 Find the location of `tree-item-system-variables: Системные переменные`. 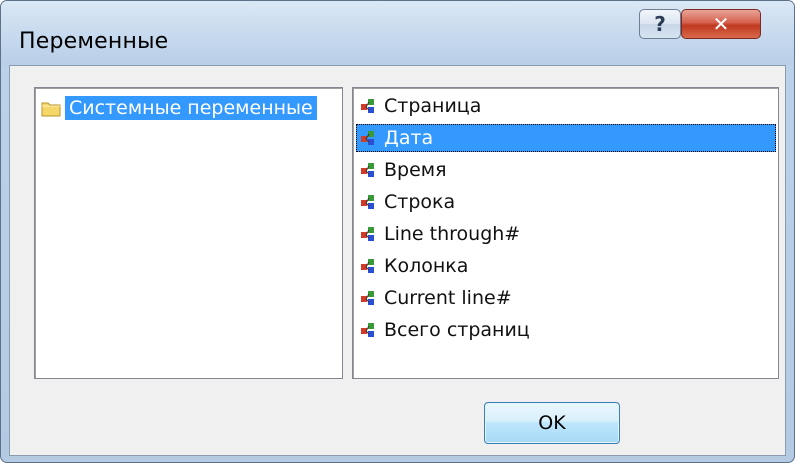

tree-item-system-variables: Системные переменные is located at coordinates (179, 108).